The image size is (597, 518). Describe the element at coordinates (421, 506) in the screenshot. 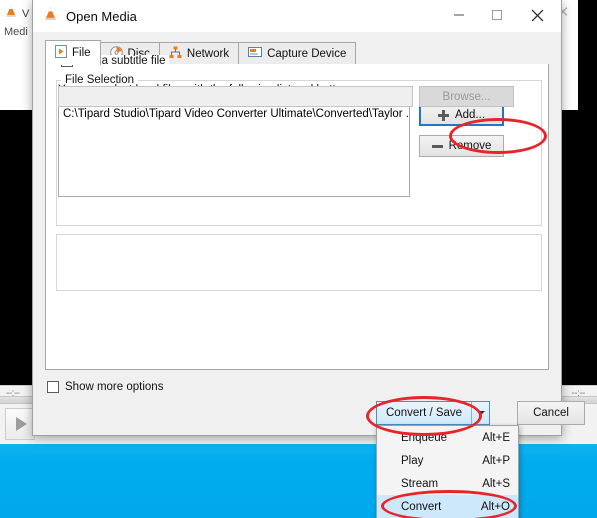

I see `menu-item-label: Convert` at that location.